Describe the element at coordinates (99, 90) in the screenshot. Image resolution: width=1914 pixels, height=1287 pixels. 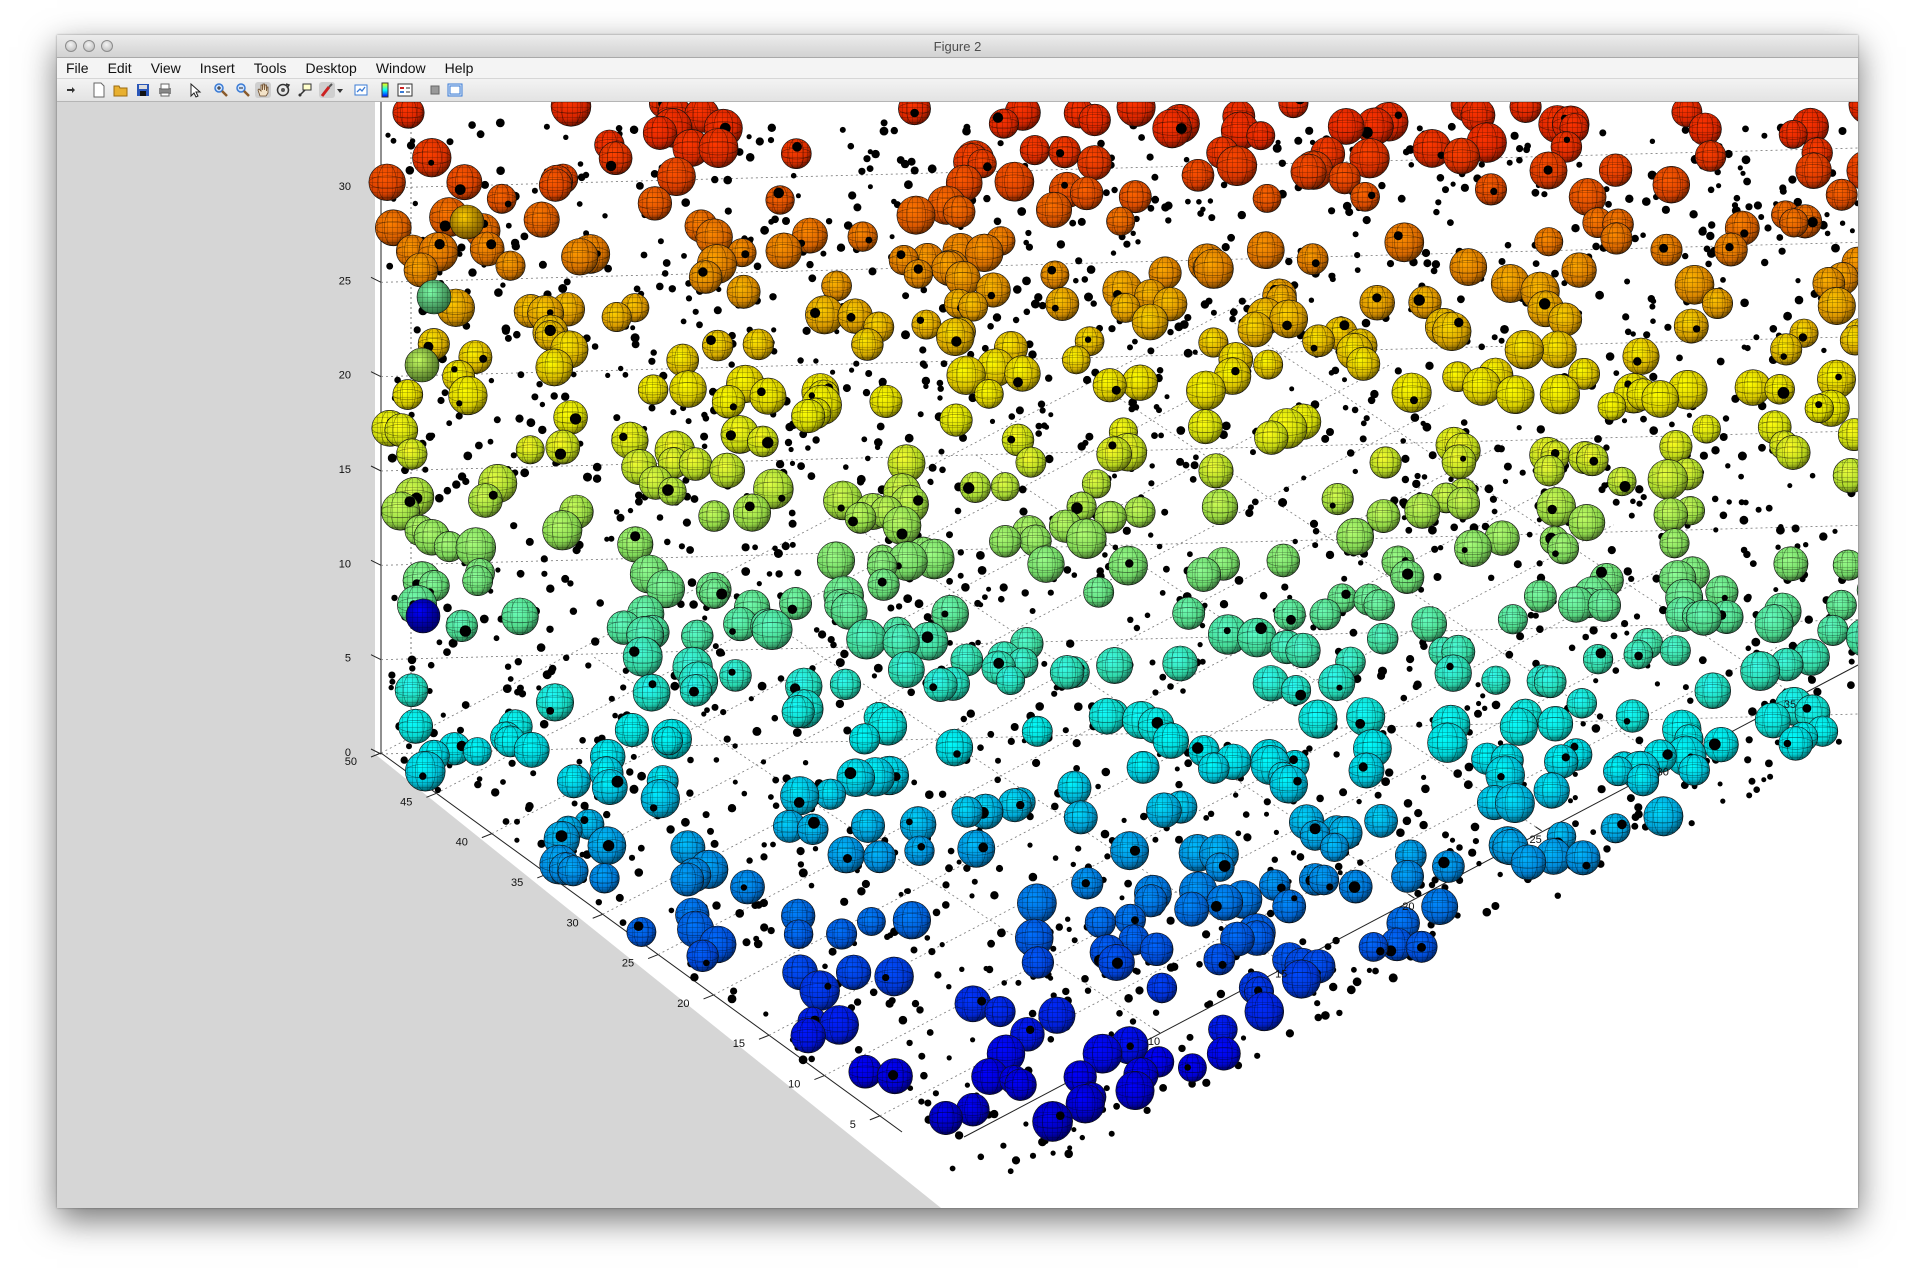
I see `new-figure-icon` at that location.